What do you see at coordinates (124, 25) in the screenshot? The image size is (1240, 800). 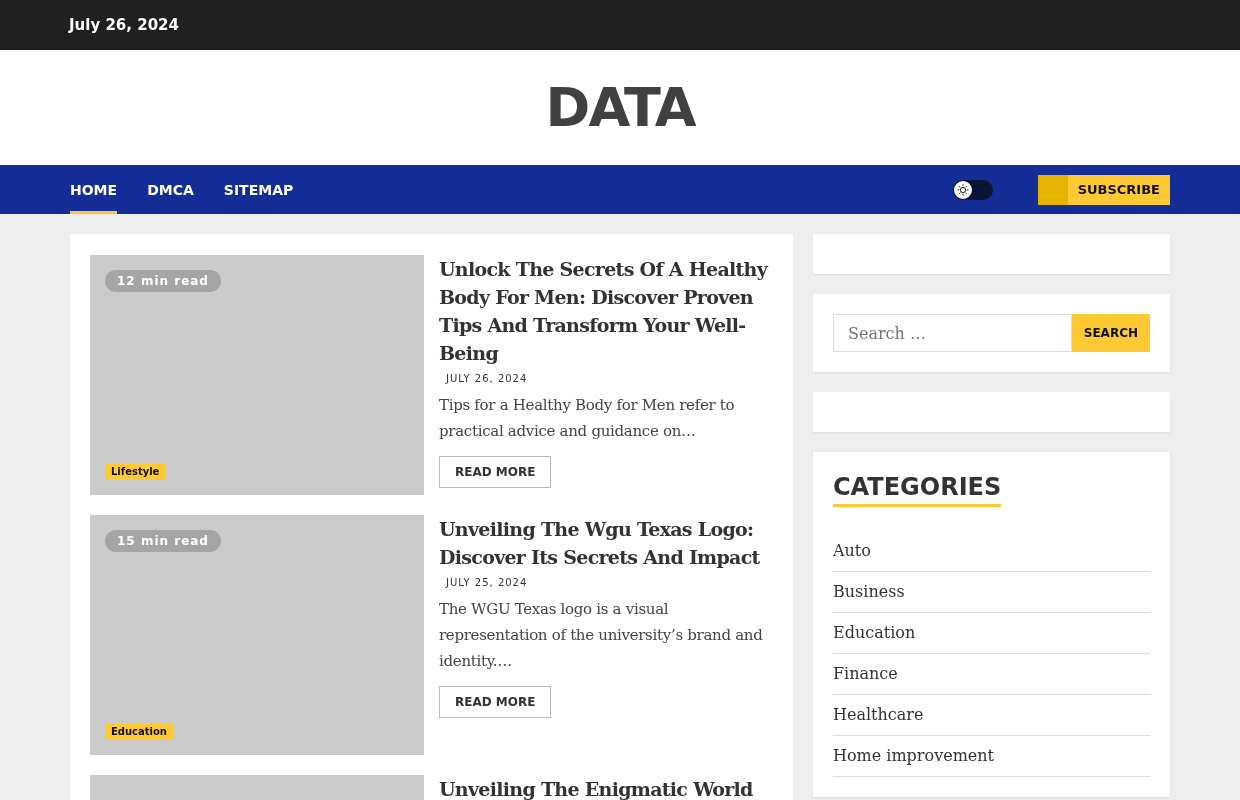 I see `top-bar-date: July 26, 2024` at bounding box center [124, 25].